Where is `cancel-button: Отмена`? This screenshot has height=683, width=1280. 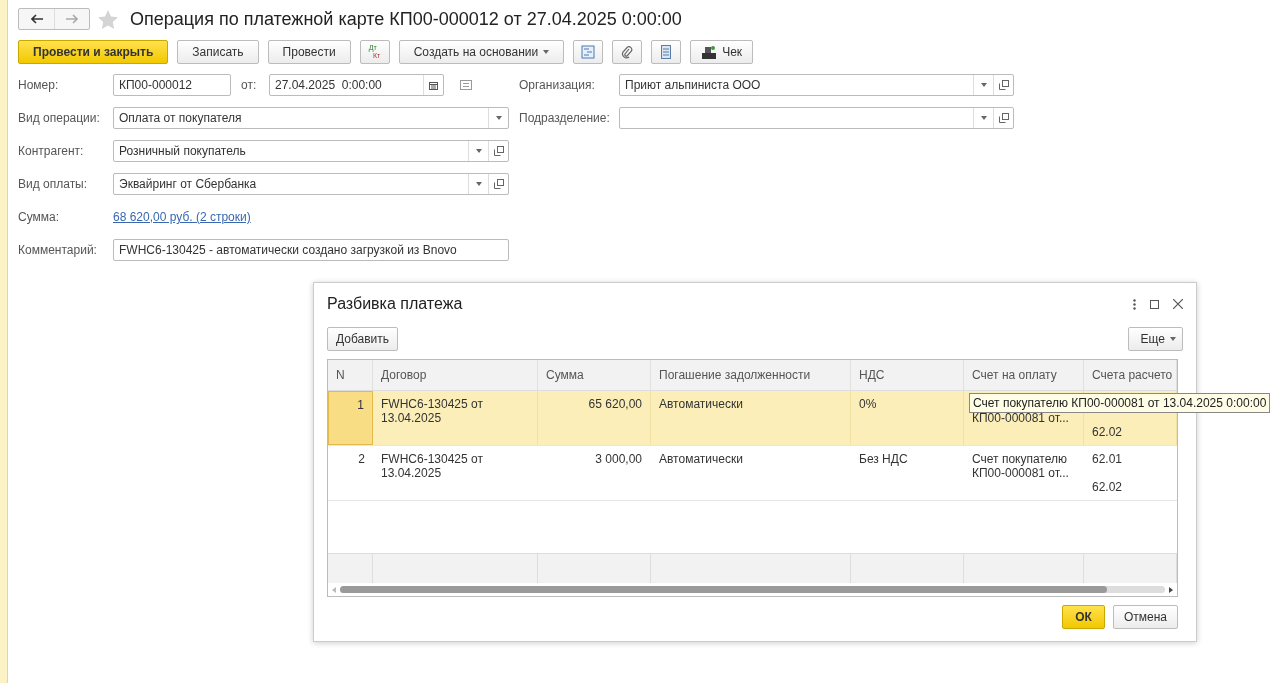
cancel-button: Отмена is located at coordinates (1145, 617).